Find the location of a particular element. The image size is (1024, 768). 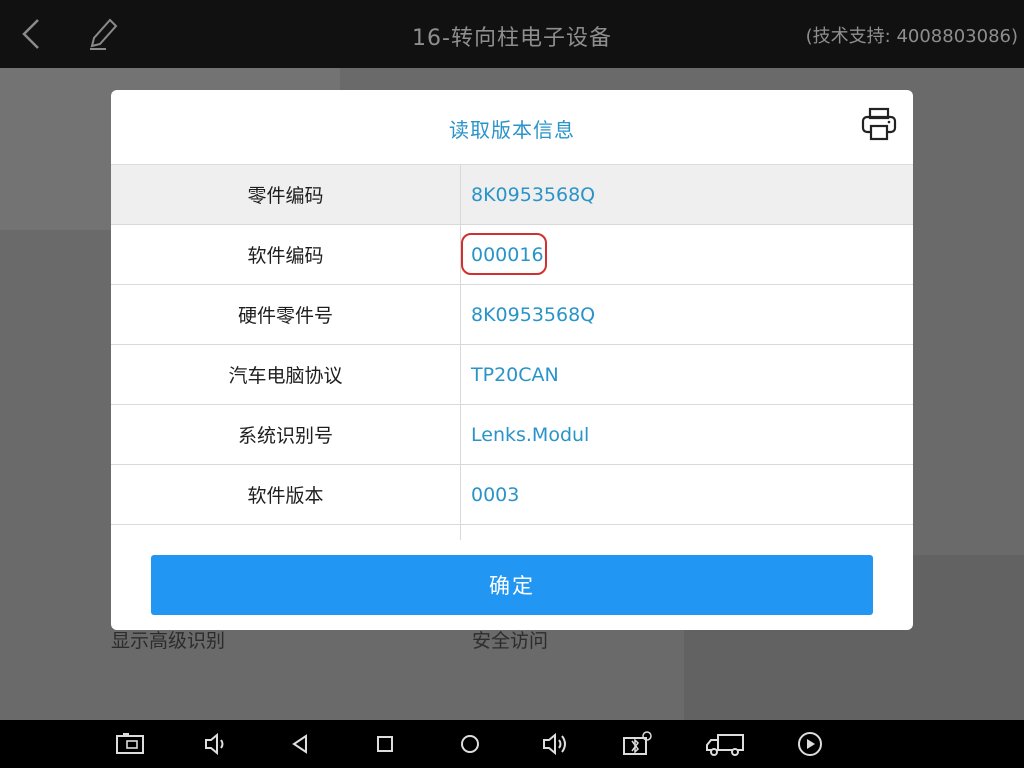

support-hotline: (技术支持: 4008803086) is located at coordinates (911, 36).